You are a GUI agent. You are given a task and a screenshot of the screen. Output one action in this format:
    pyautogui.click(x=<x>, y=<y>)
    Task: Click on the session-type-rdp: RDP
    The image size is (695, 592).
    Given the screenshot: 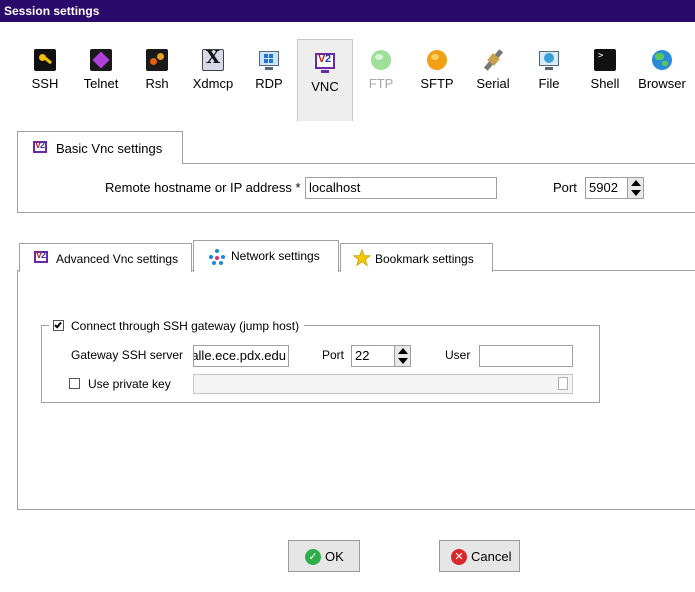 What is the action you would take?
    pyautogui.click(x=269, y=74)
    